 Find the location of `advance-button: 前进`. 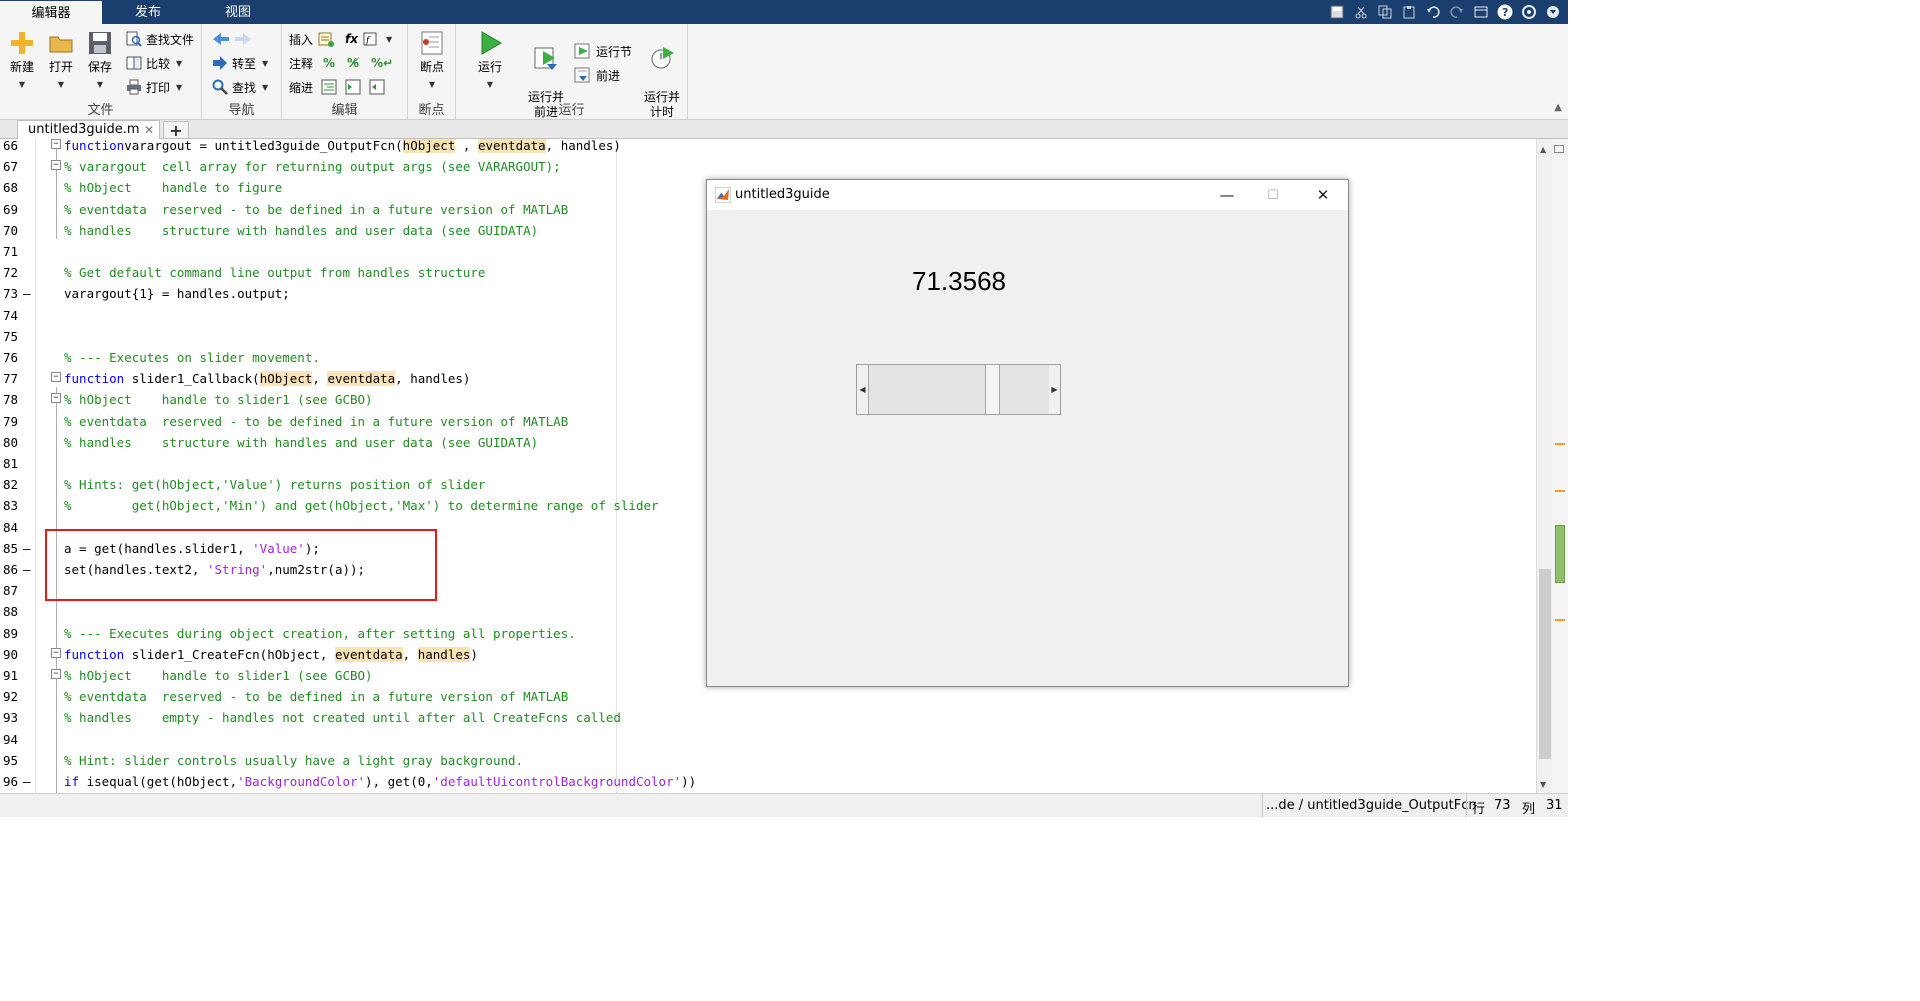

advance-button: 前进 is located at coordinates (597, 75).